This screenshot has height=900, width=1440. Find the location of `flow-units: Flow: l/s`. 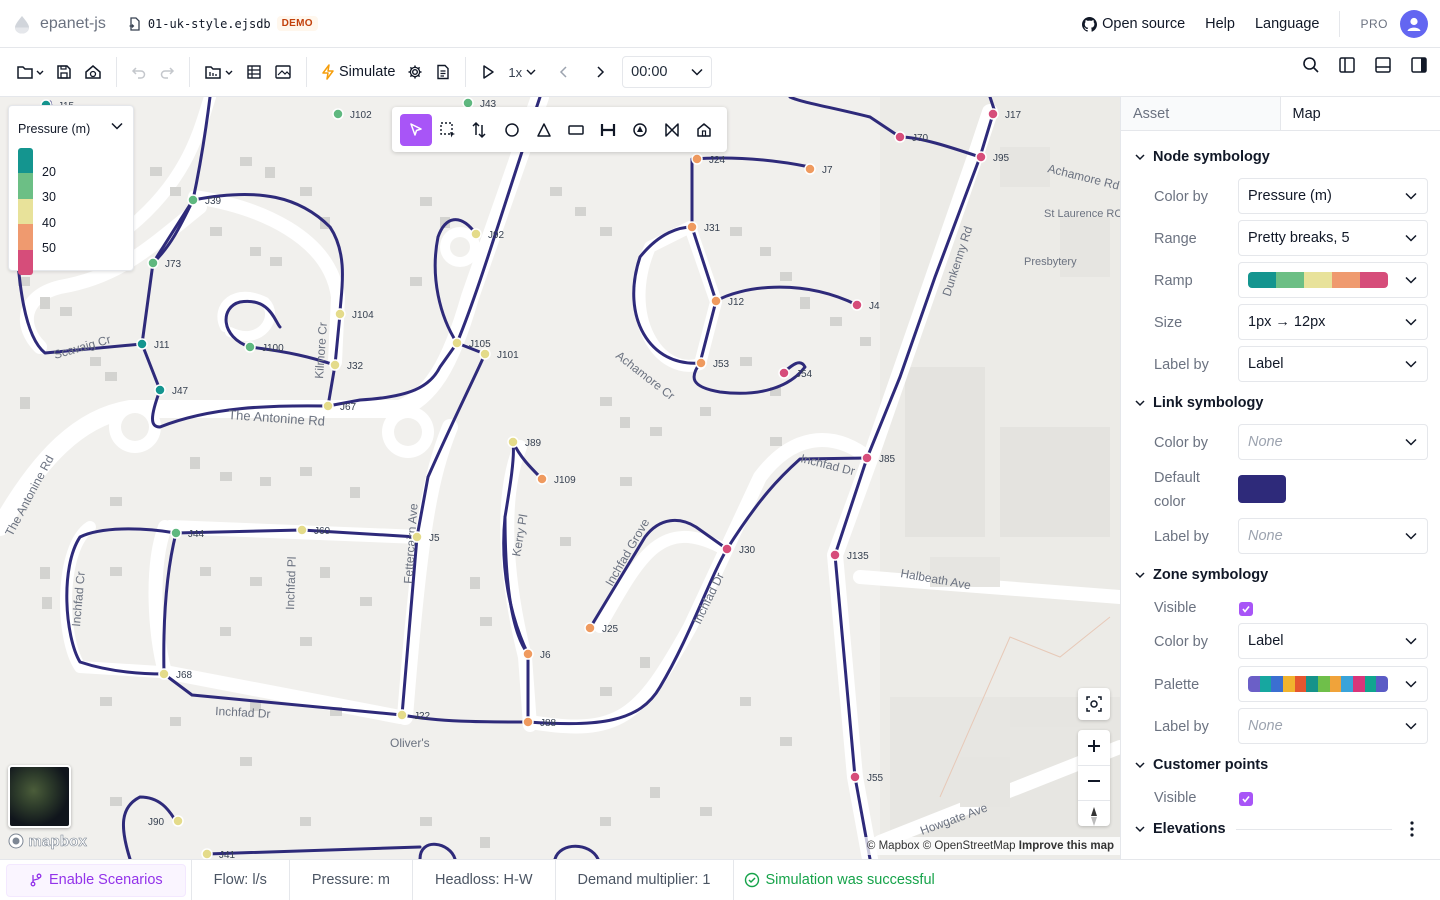

flow-units: Flow: l/s is located at coordinates (241, 879).